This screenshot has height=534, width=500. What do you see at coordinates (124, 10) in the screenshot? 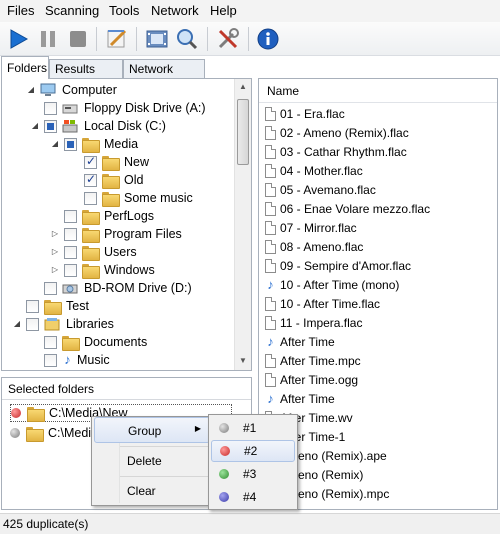
I see `menu-tools: Tools` at bounding box center [124, 10].